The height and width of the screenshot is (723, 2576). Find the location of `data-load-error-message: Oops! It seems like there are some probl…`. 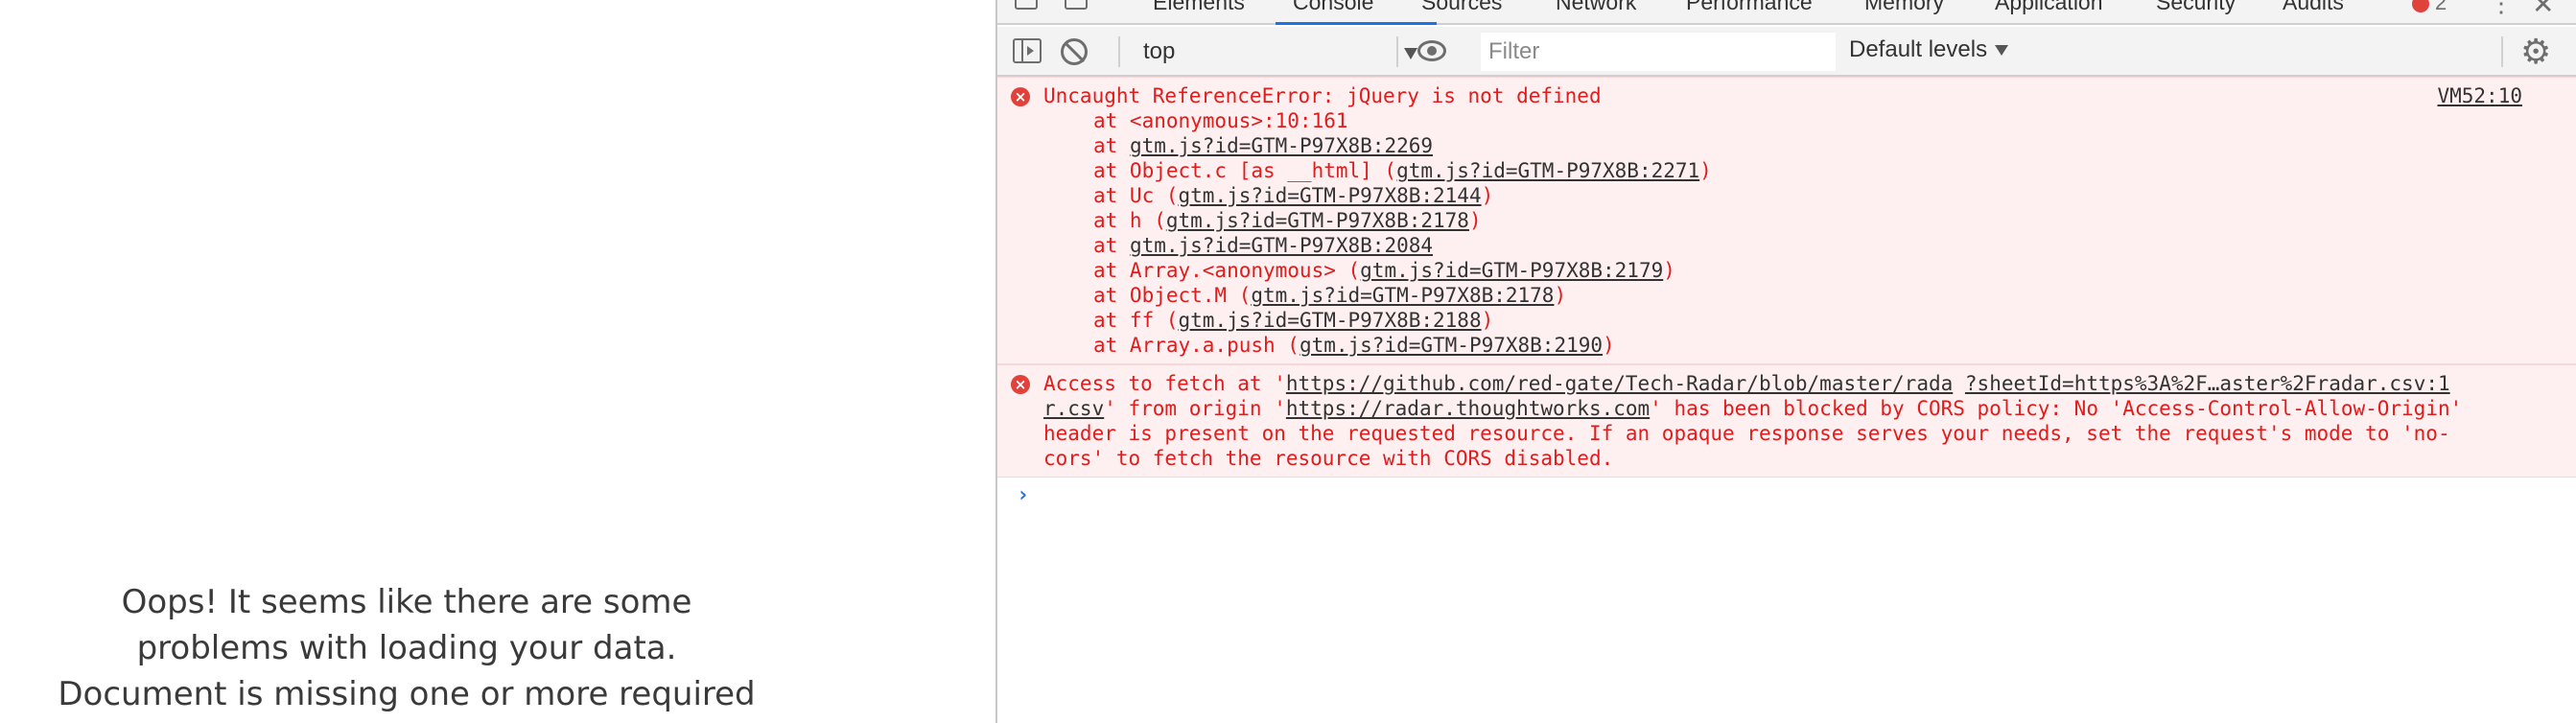

data-load-error-message: Oops! It seems like there are some probl… is located at coordinates (406, 648).